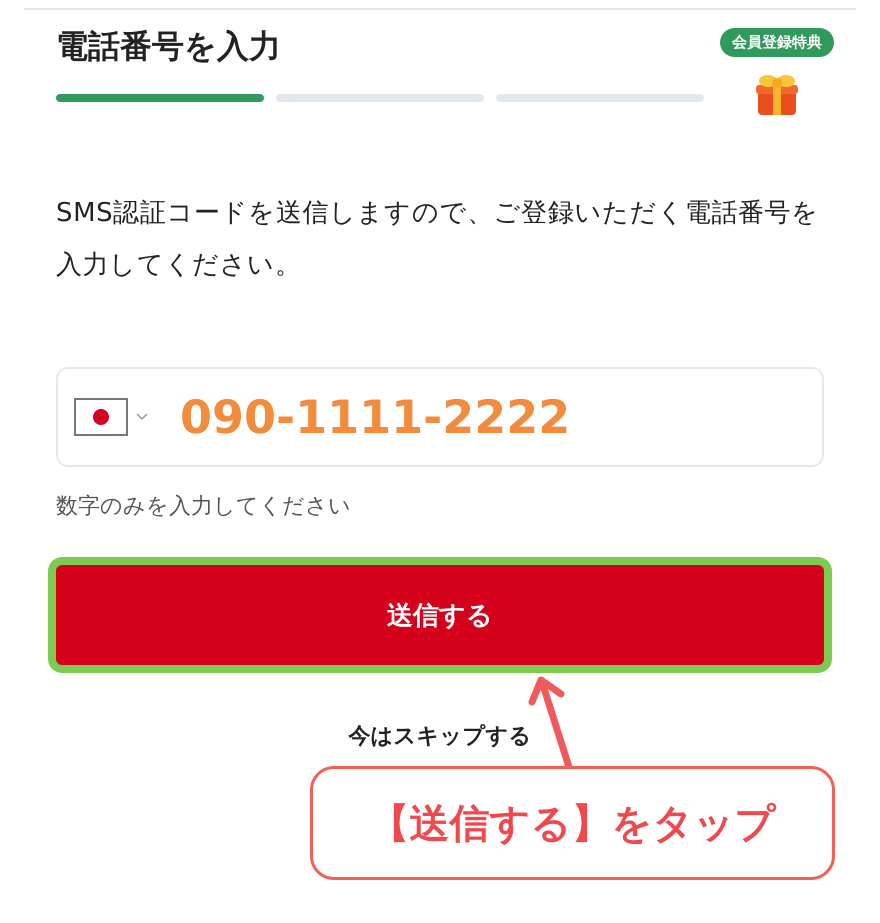 This screenshot has width=880, height=923. Describe the element at coordinates (101, 417) in the screenshot. I see `flag-icon` at that location.